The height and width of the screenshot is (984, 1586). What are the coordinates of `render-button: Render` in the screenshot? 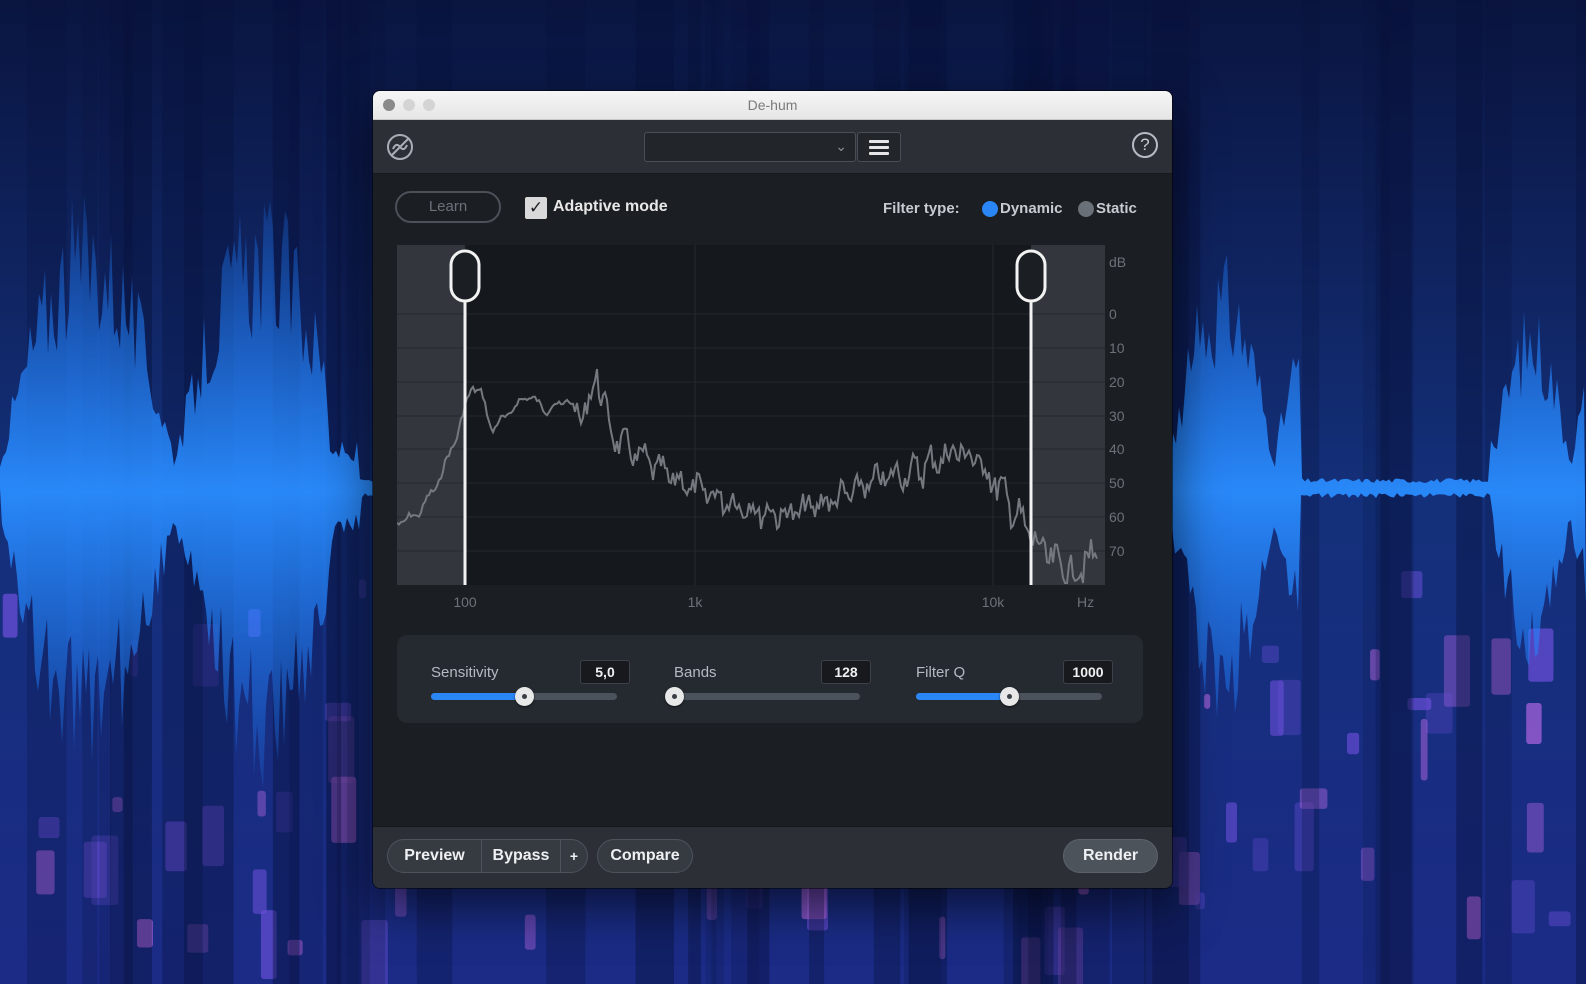 It's located at (1110, 856).